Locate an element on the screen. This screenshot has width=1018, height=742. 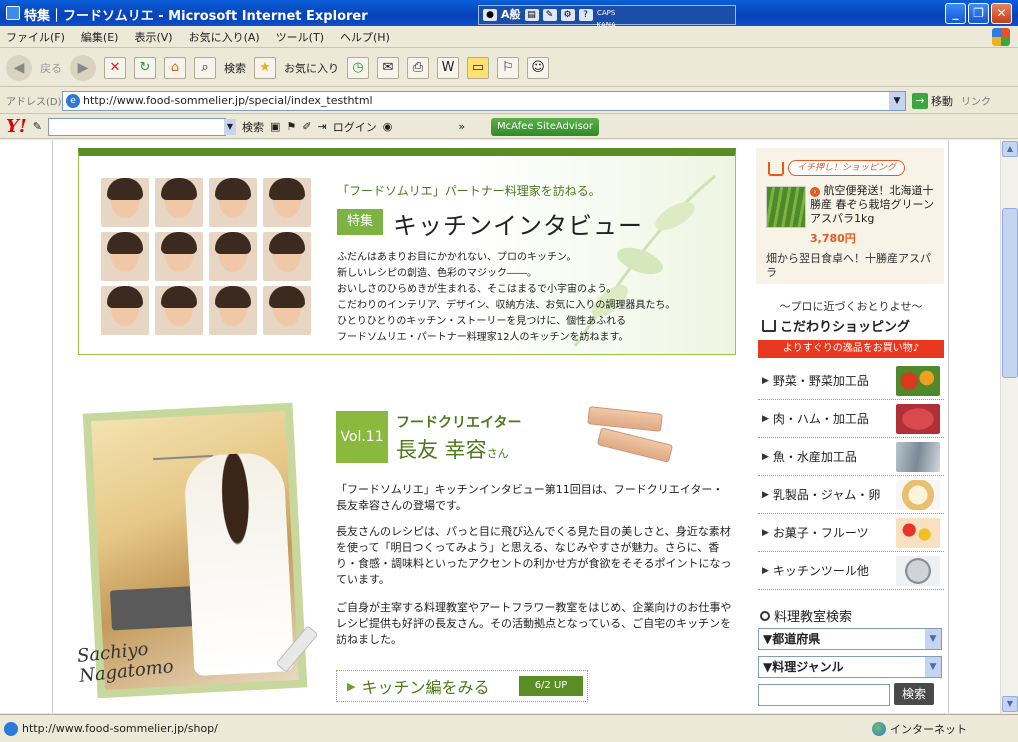
zone-label: インターネット is located at coordinates (928, 729).